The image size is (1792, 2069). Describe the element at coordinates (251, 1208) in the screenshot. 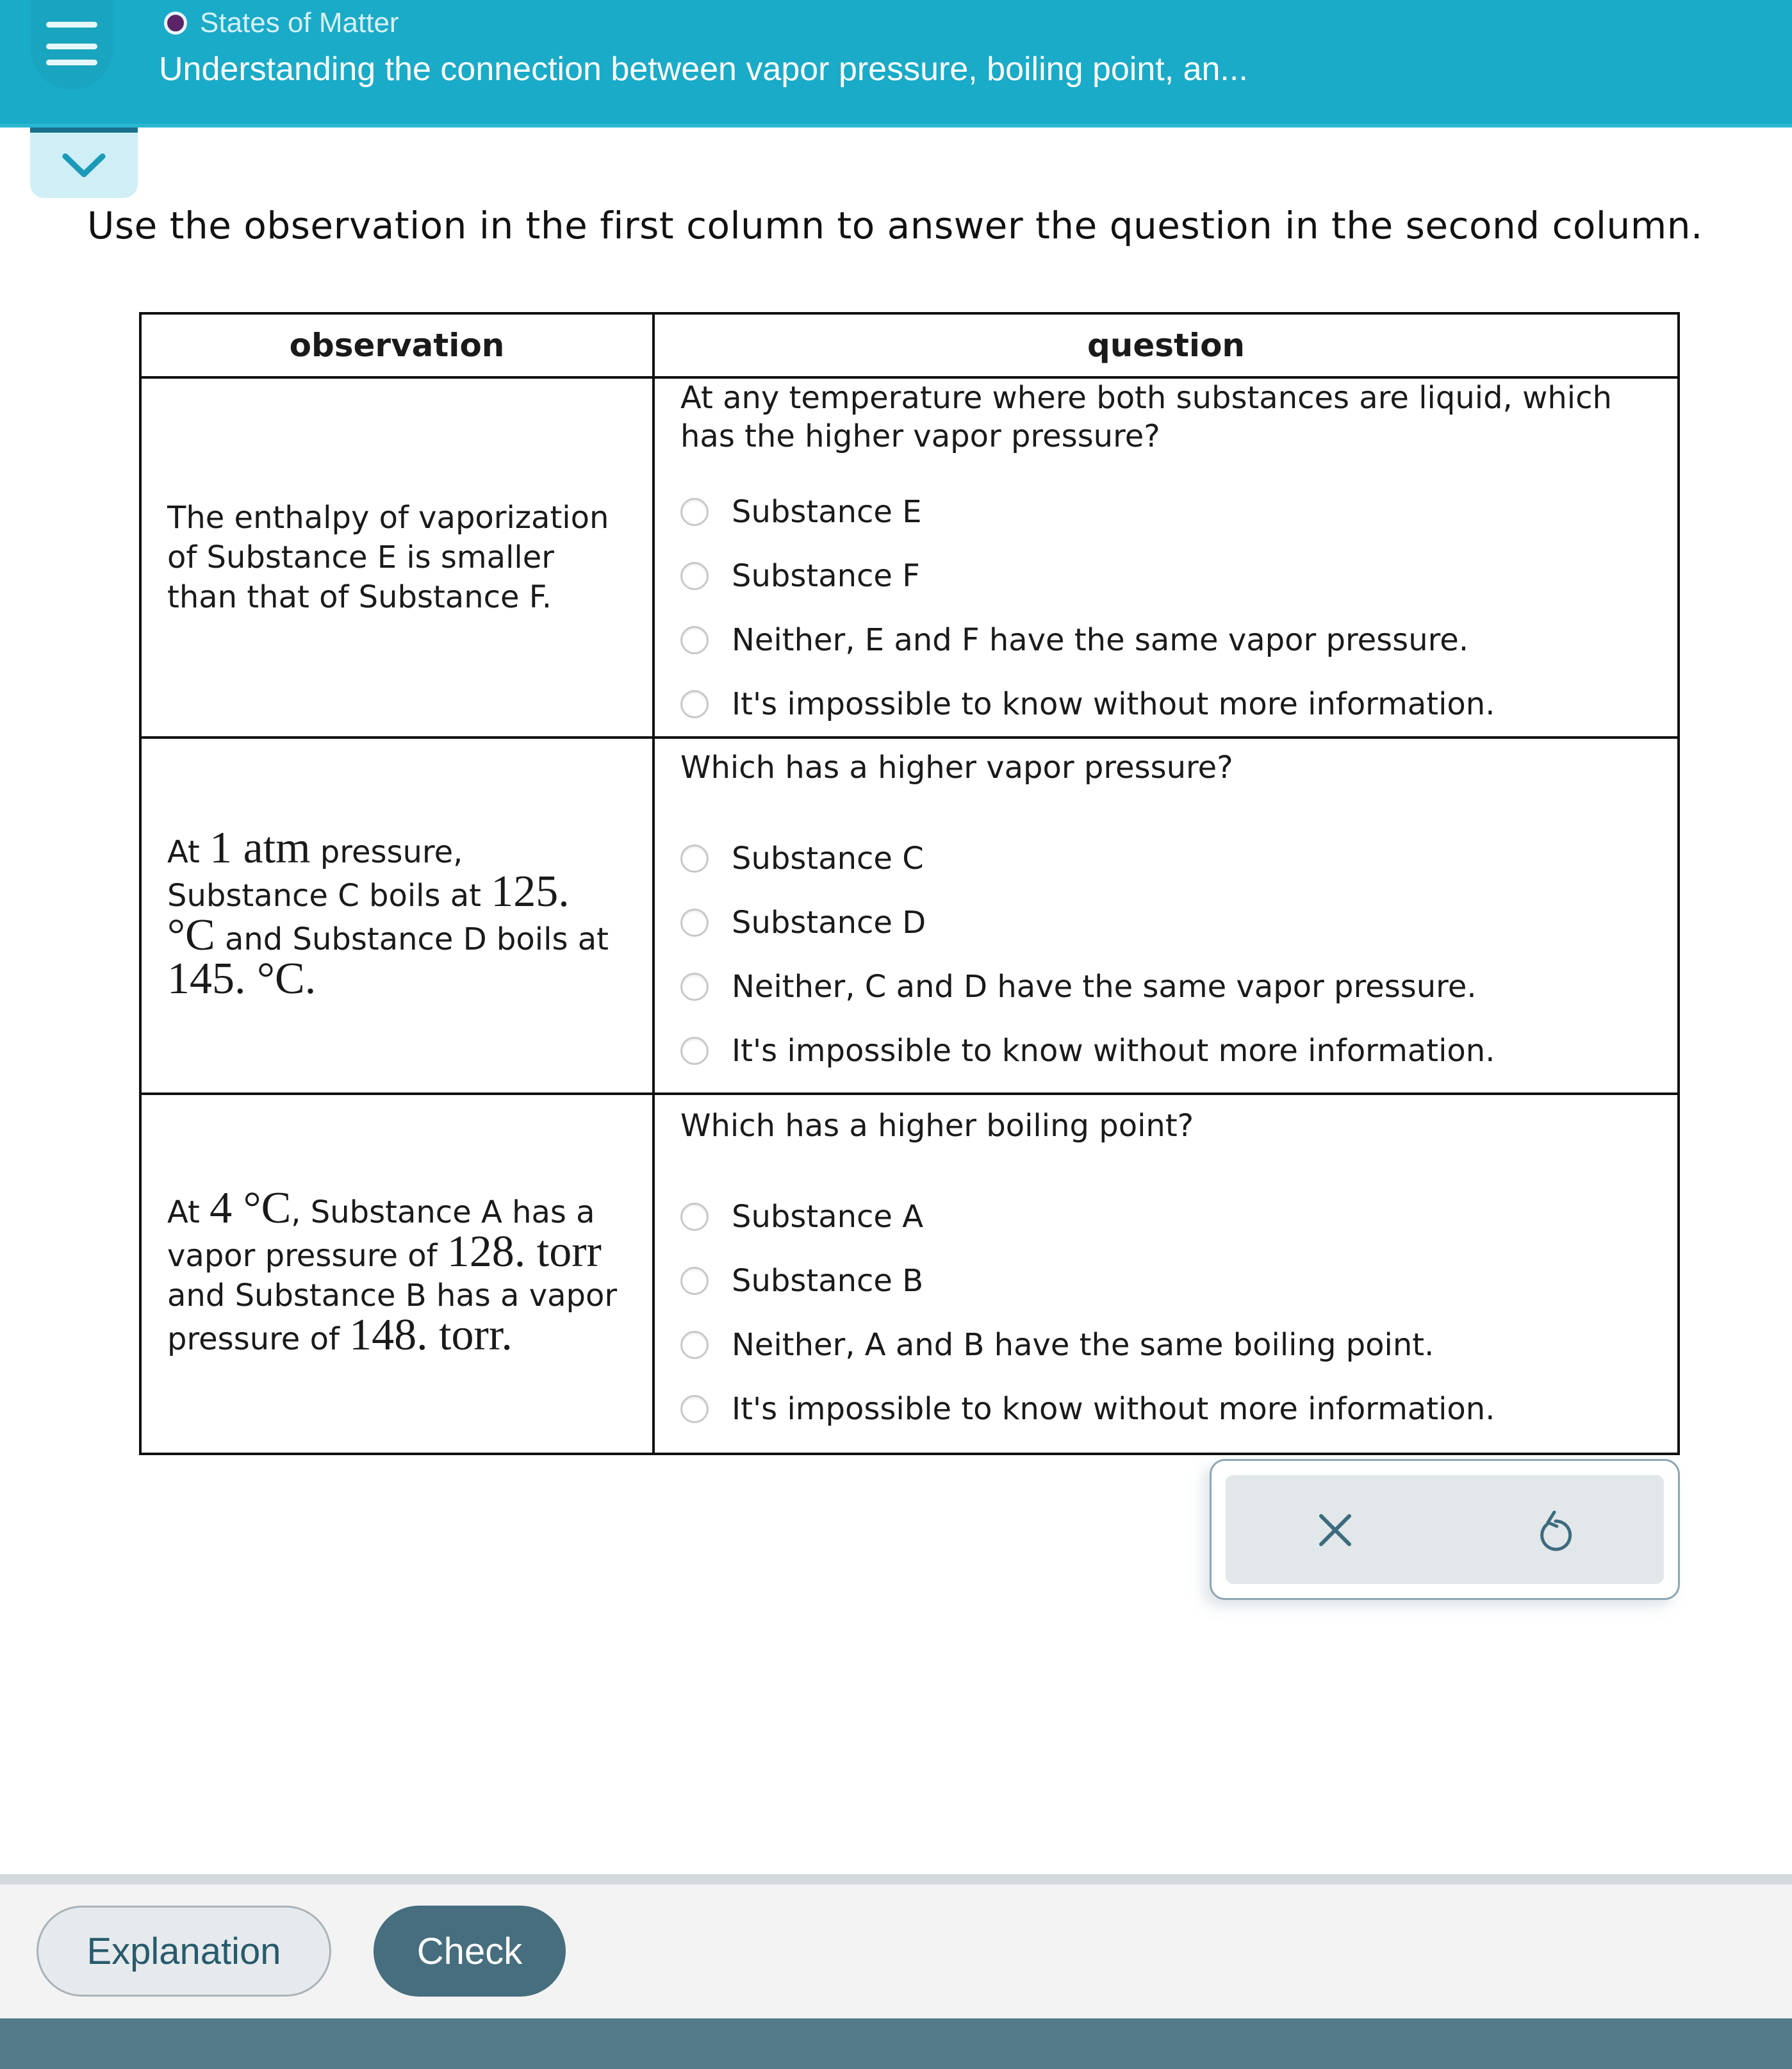

I see `math-value: 4 °C` at that location.